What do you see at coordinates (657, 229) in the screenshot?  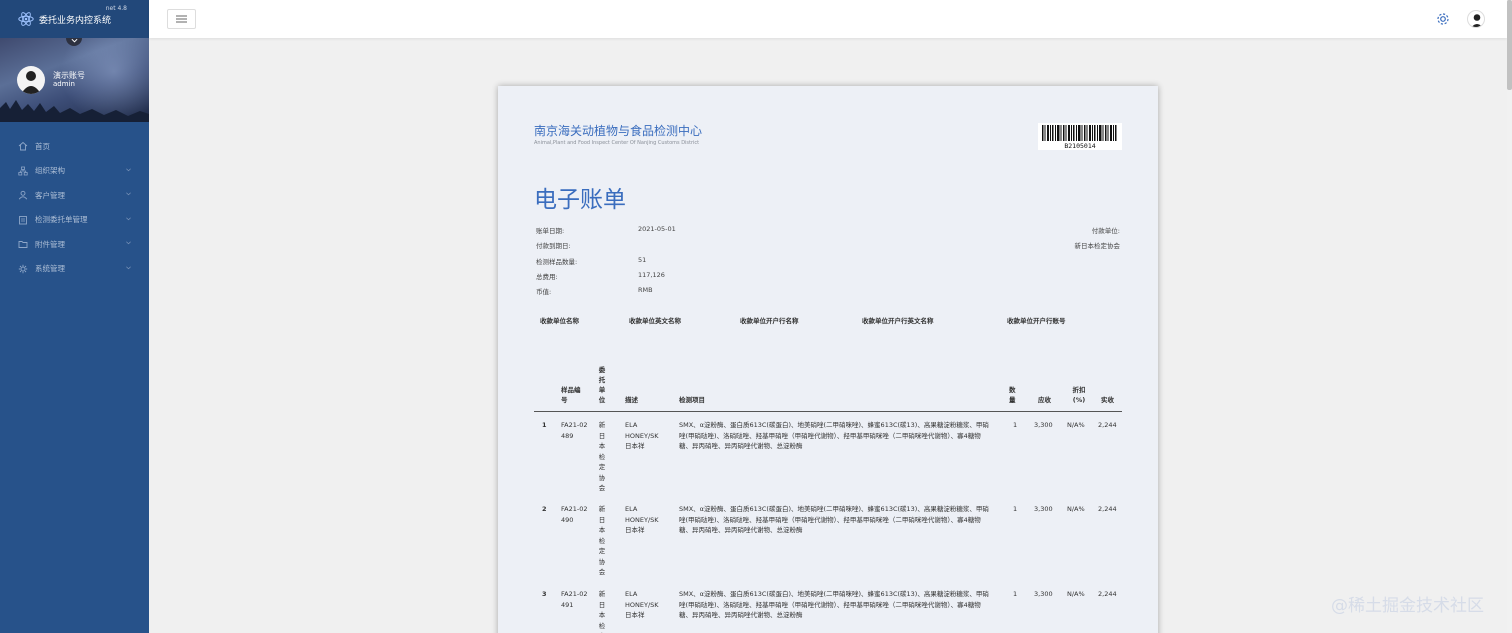 I see `bill-date-value: 2021-05-01` at bounding box center [657, 229].